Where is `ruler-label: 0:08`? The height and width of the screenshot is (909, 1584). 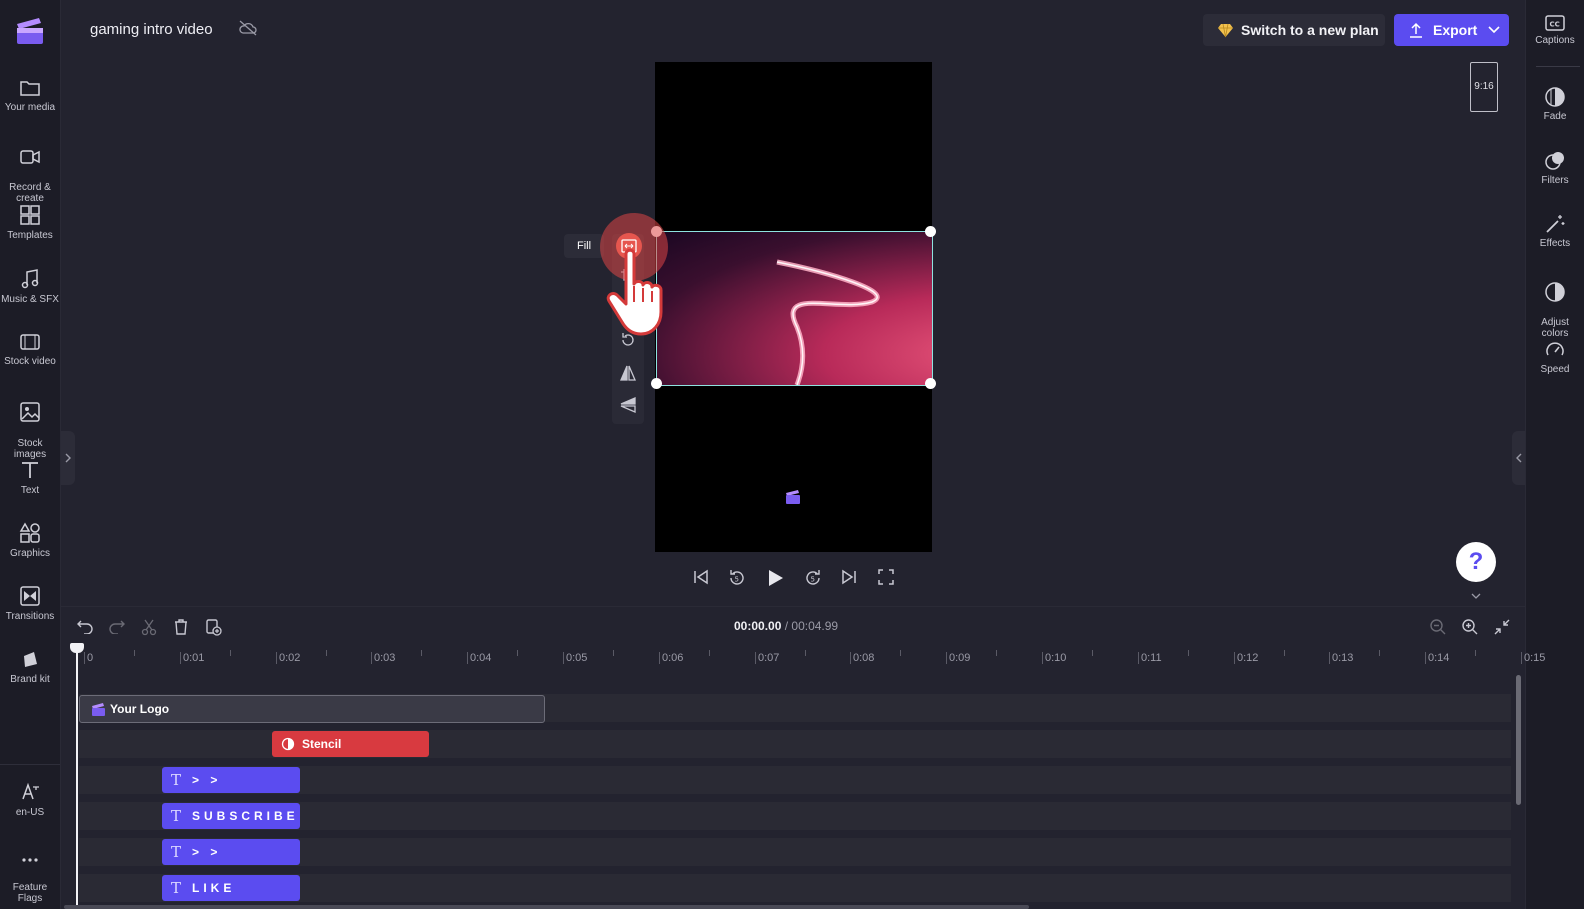
ruler-label: 0:08 is located at coordinates (864, 658).